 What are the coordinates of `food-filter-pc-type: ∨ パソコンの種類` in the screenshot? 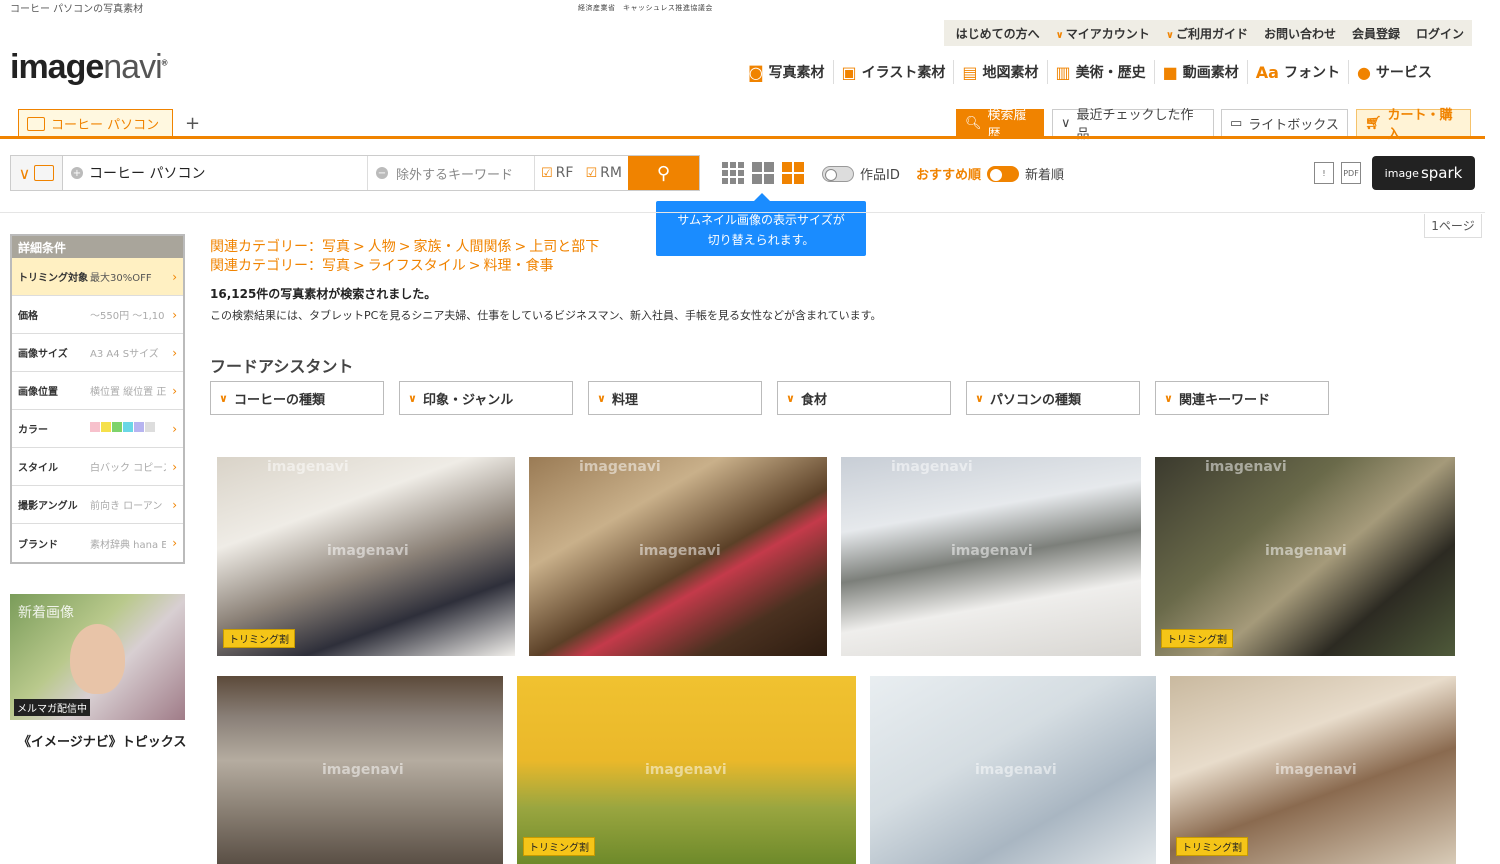 It's located at (1053, 398).